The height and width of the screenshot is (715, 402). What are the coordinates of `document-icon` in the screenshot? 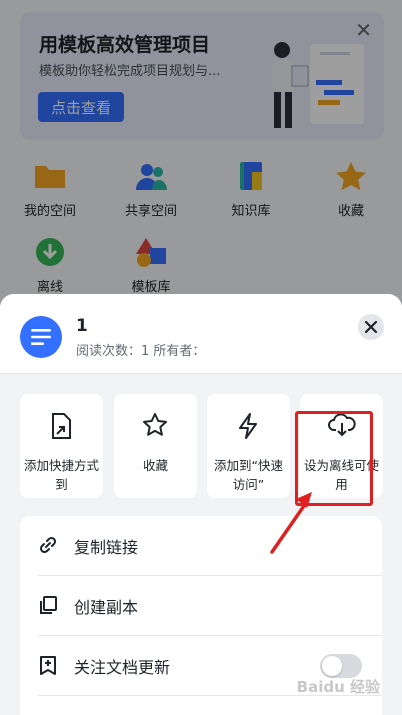 It's located at (41, 337).